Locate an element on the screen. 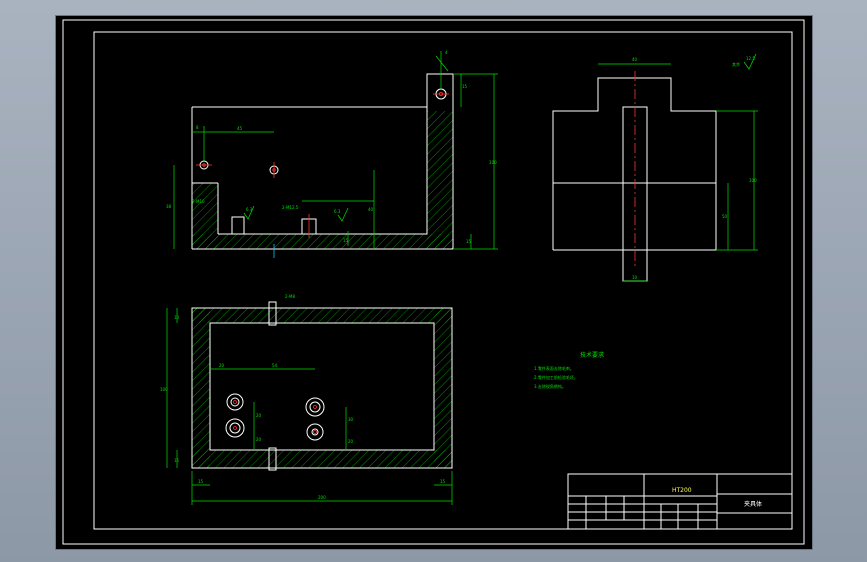 Image resolution: width=867 pixels, height=562 pixels. svg-text: 2-M12.5 is located at coordinates (290, 207).